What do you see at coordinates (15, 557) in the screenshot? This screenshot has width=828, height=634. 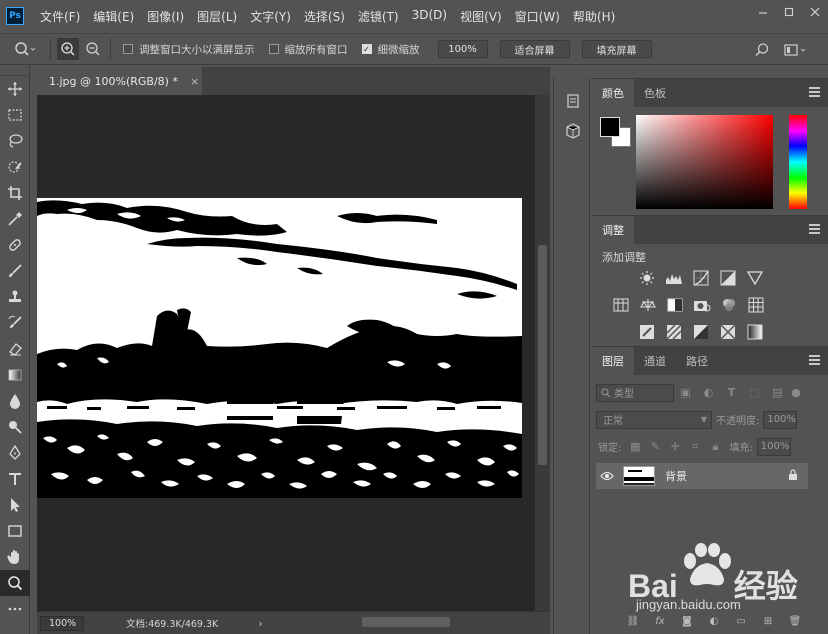 I see `hand-tool-icon` at bounding box center [15, 557].